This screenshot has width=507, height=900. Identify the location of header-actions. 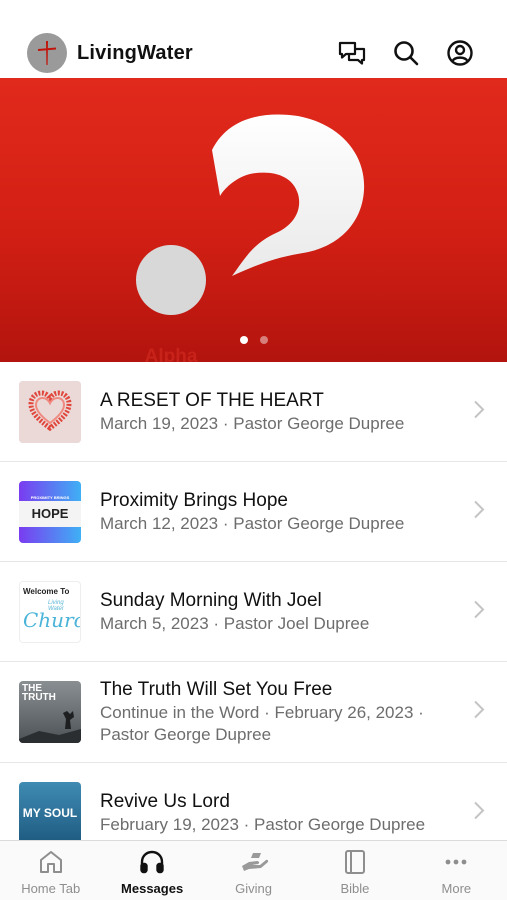
(406, 53).